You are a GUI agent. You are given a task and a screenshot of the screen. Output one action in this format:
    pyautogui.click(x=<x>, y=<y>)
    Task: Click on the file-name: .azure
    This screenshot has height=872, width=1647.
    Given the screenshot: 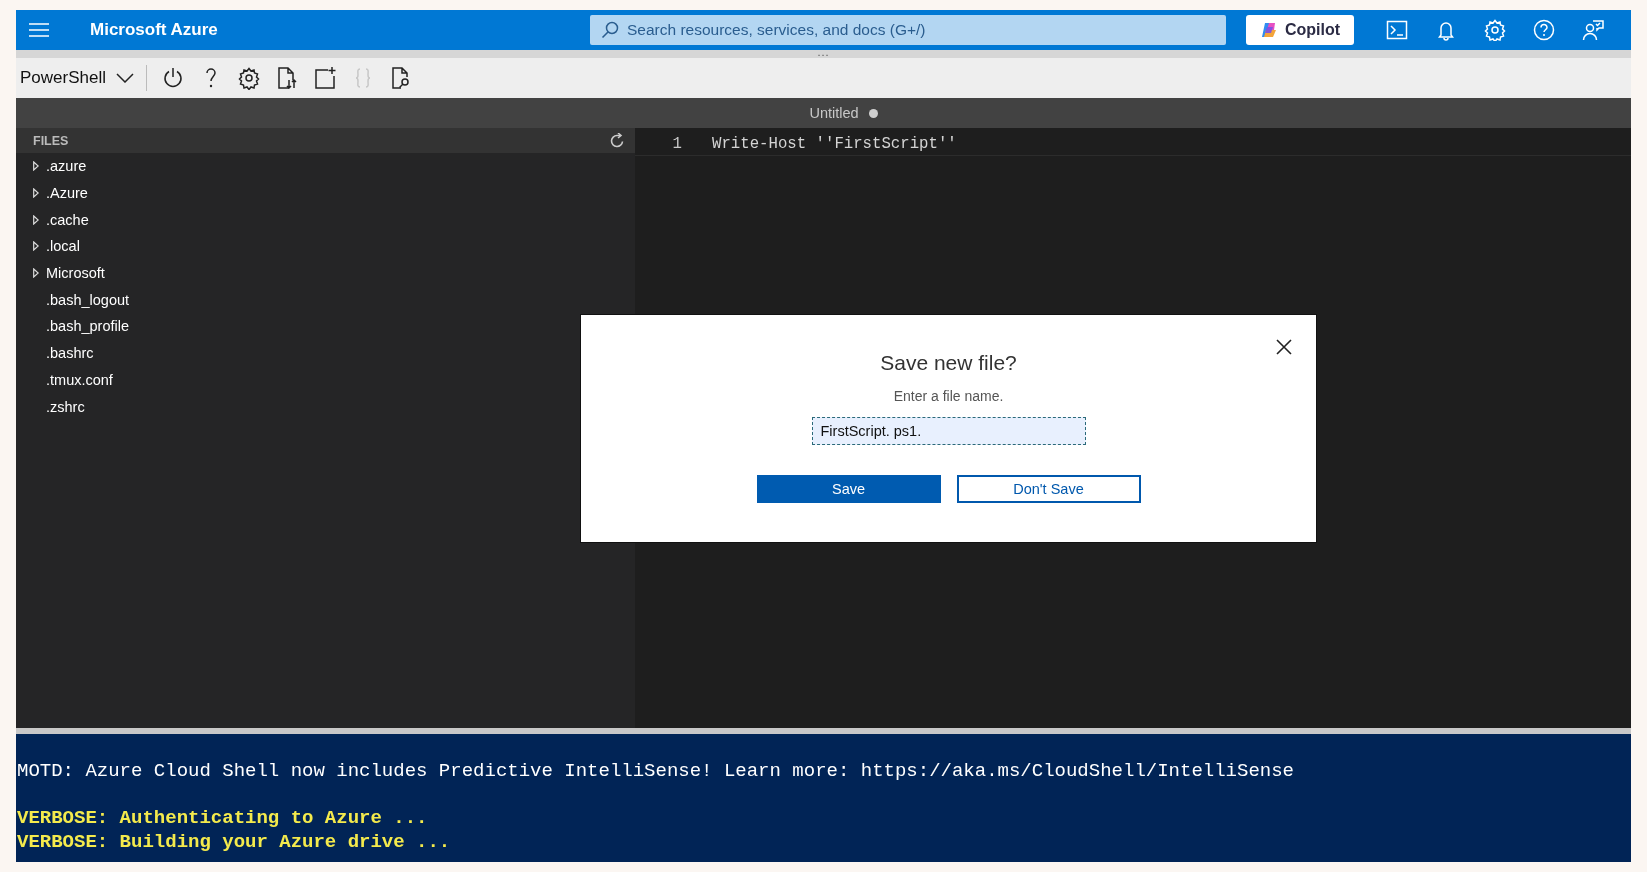 What is the action you would take?
    pyautogui.click(x=66, y=166)
    